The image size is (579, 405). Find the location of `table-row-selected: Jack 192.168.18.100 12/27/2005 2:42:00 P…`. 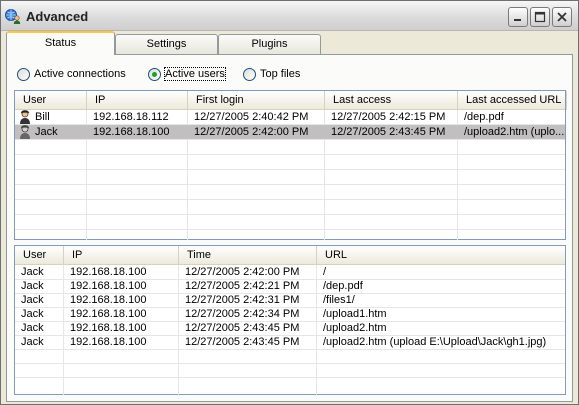

table-row-selected: Jack 192.168.18.100 12/27/2005 2:42:00 P… is located at coordinates (290, 132).